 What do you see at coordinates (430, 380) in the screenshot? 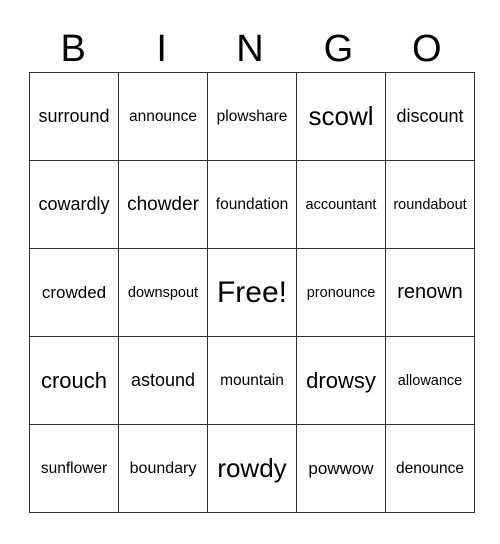
I see `bingo-cell: allowance` at bounding box center [430, 380].